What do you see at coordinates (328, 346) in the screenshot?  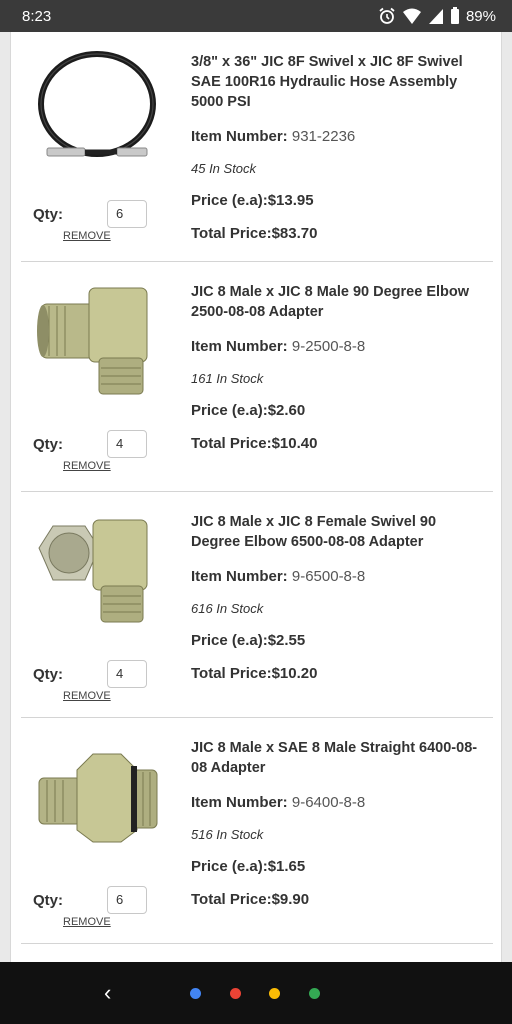 I see `item-number: 9-2500-8-8` at bounding box center [328, 346].